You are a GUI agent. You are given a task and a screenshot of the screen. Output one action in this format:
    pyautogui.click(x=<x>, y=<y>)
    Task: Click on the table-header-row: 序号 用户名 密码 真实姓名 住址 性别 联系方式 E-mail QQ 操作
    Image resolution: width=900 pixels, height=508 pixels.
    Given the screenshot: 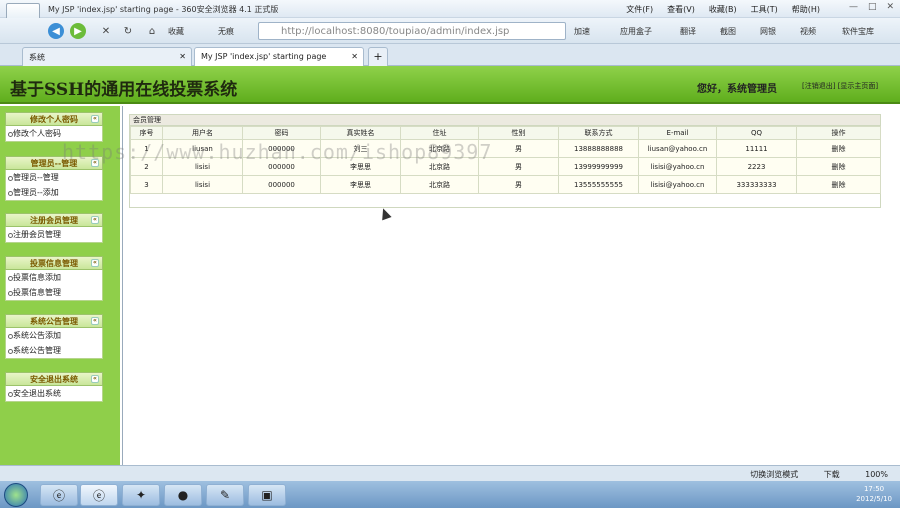 What is the action you would take?
    pyautogui.click(x=505, y=133)
    